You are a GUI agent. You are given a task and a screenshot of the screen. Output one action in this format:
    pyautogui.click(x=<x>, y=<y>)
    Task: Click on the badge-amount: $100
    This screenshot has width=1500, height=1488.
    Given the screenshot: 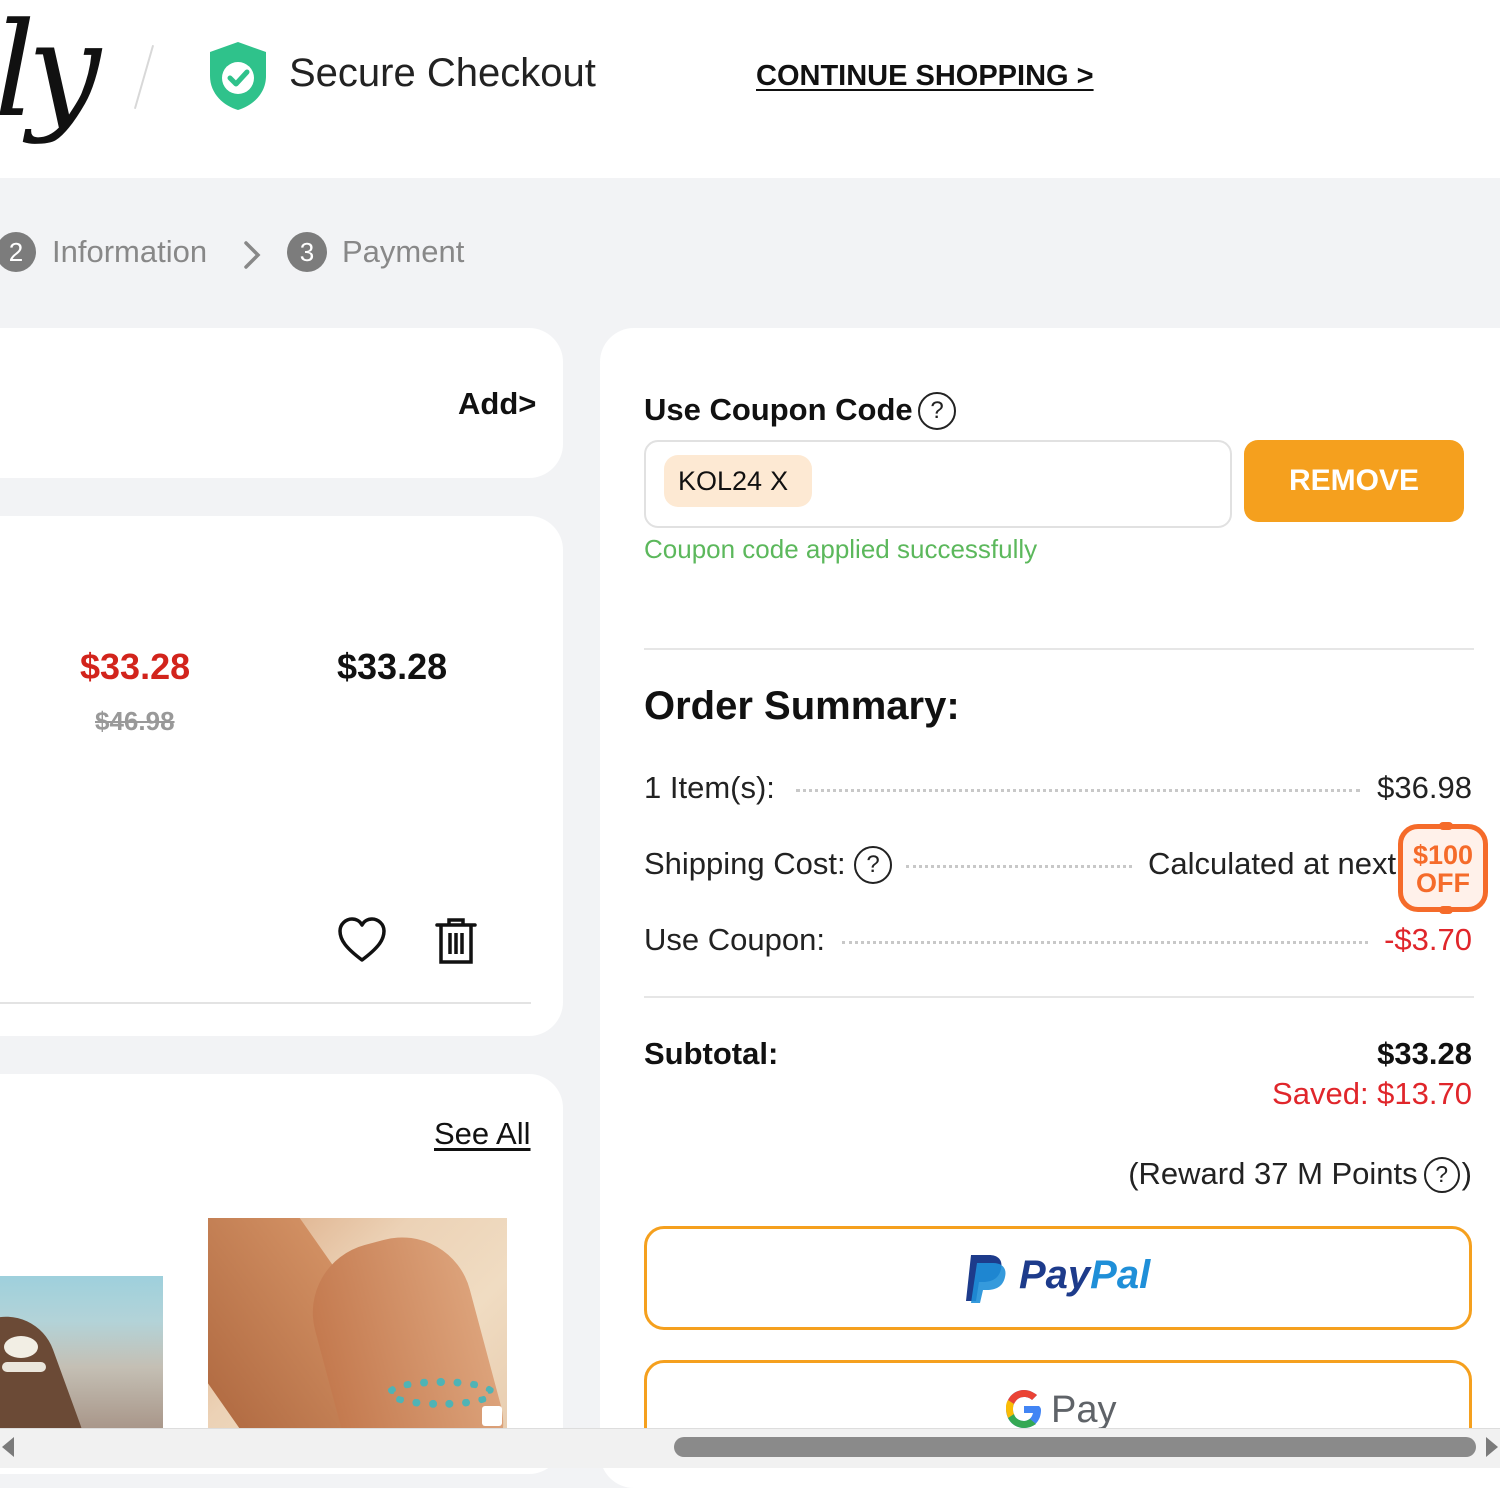 What is the action you would take?
    pyautogui.click(x=1443, y=855)
    